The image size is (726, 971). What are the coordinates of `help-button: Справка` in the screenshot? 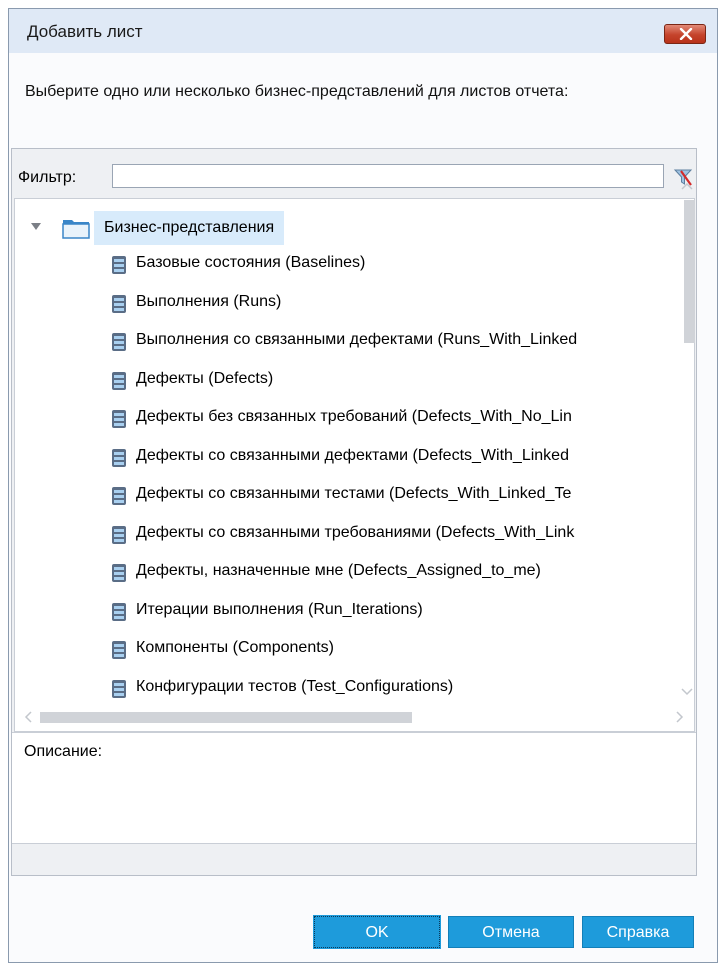 It's located at (638, 932).